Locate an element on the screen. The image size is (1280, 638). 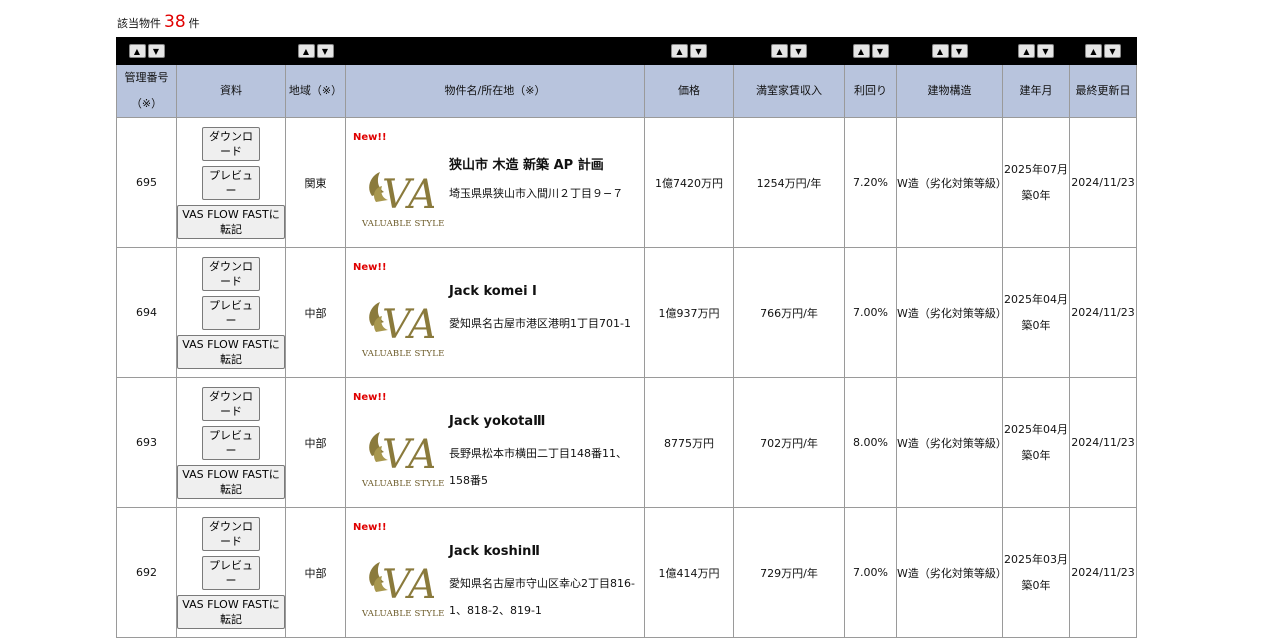
property-name: Jack yokotaⅢ is located at coordinates (497, 421).